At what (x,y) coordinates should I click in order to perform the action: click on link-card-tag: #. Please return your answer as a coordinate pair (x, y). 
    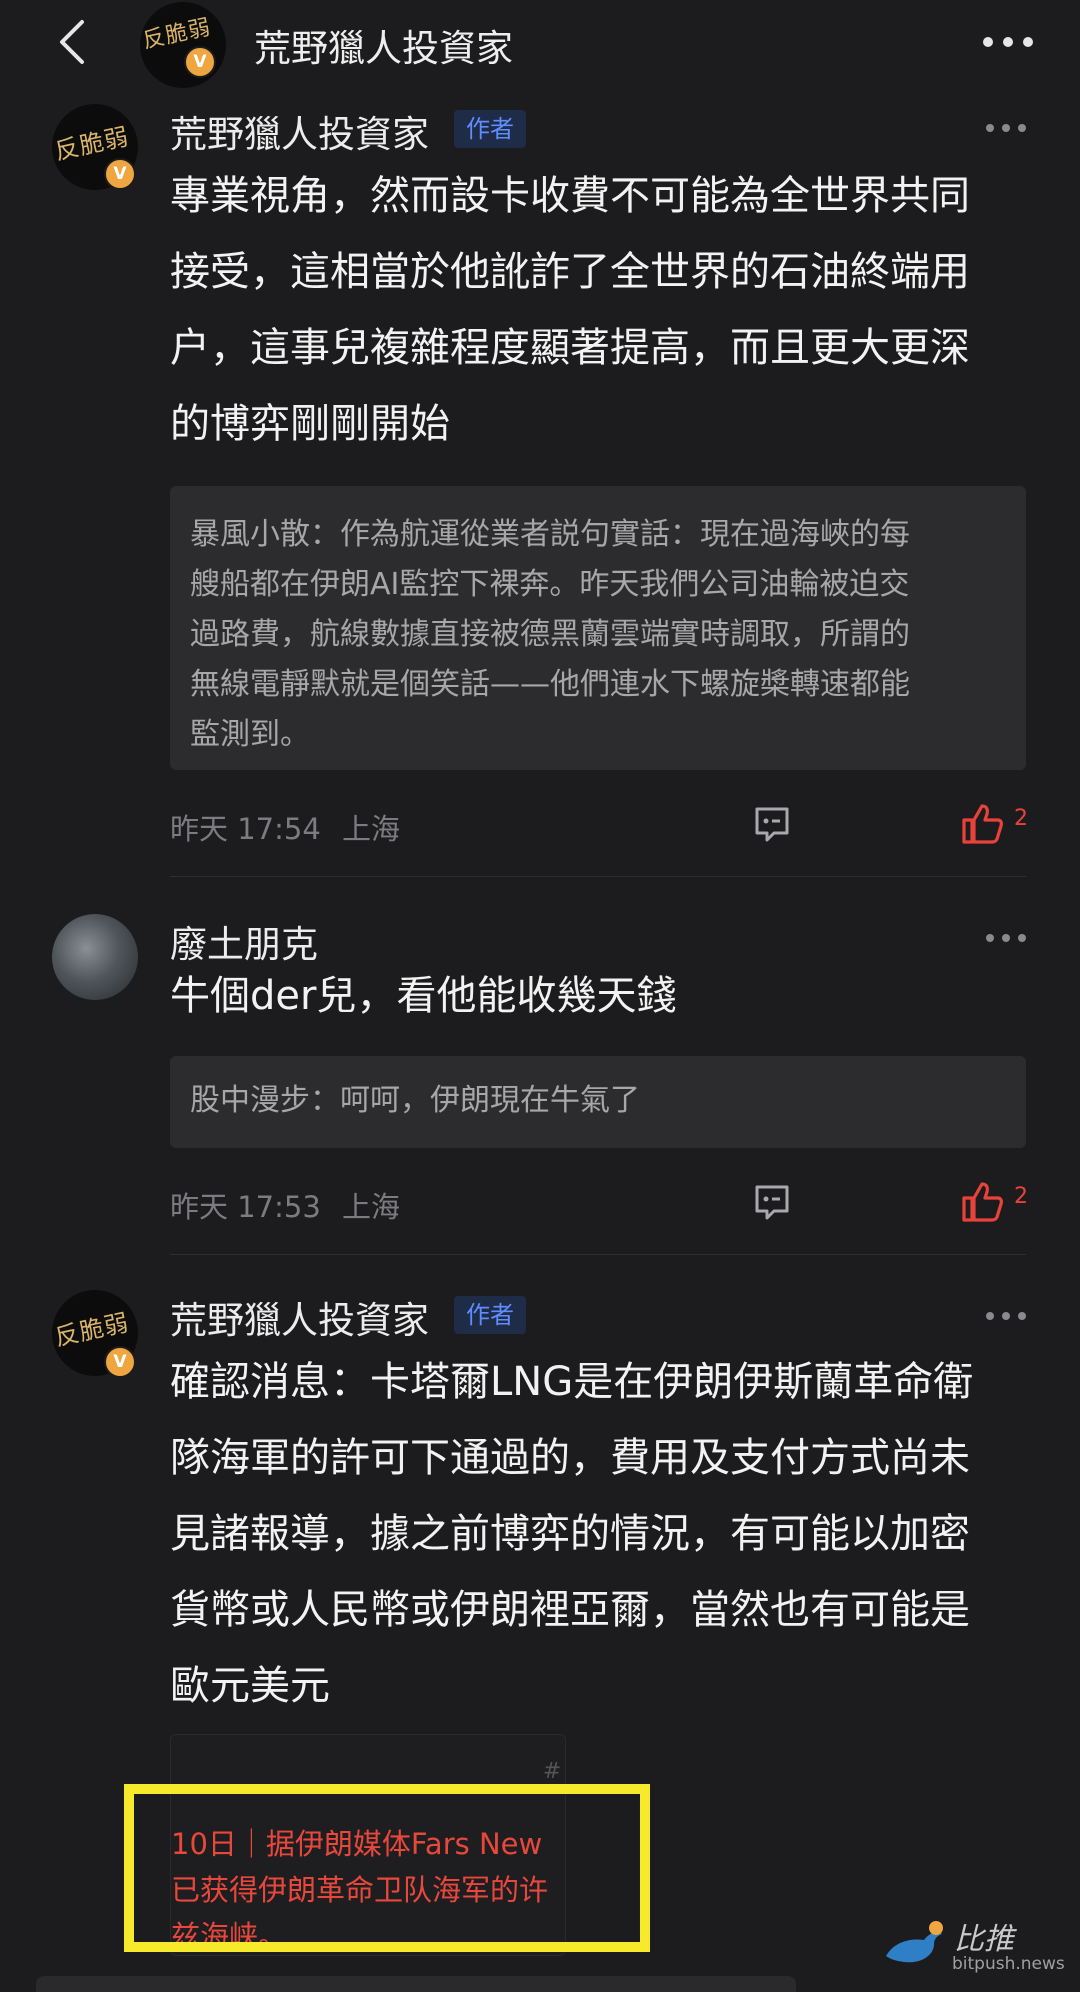
    Looking at the image, I should click on (553, 1771).